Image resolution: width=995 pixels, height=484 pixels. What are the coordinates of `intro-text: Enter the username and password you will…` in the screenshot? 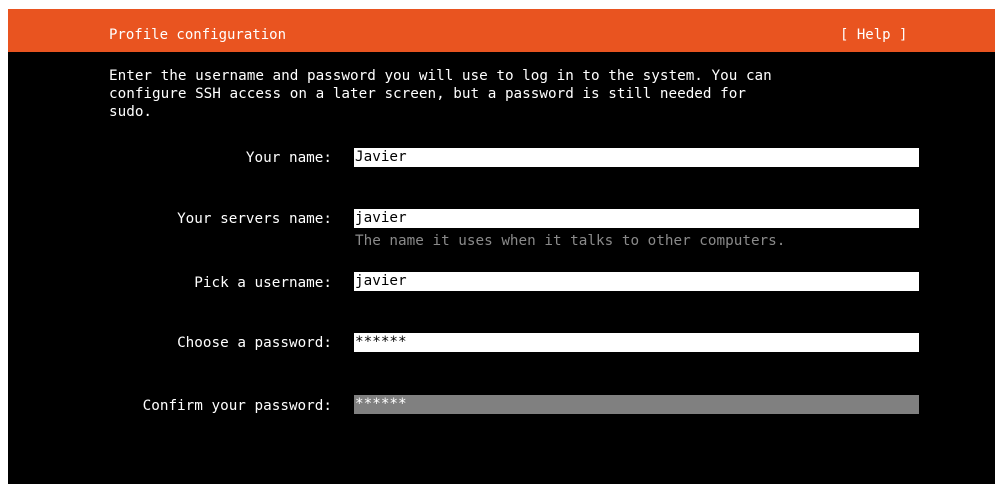 It's located at (440, 94).